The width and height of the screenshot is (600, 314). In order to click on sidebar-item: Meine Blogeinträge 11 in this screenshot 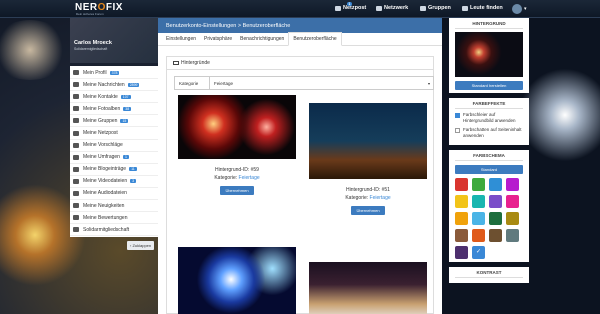, I will do `click(114, 170)`.